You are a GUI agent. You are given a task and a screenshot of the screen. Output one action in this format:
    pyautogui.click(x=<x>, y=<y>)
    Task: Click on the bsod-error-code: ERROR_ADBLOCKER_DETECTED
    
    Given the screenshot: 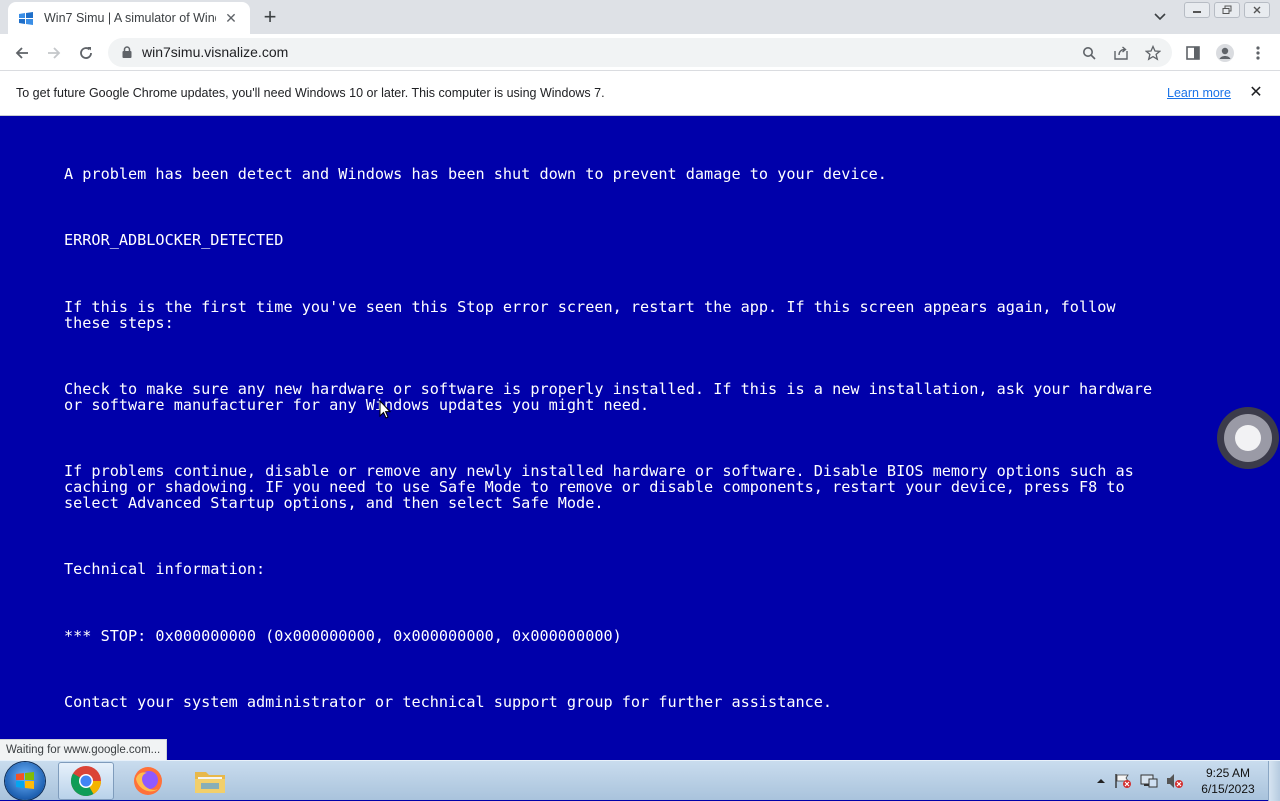 What is the action you would take?
    pyautogui.click(x=174, y=240)
    